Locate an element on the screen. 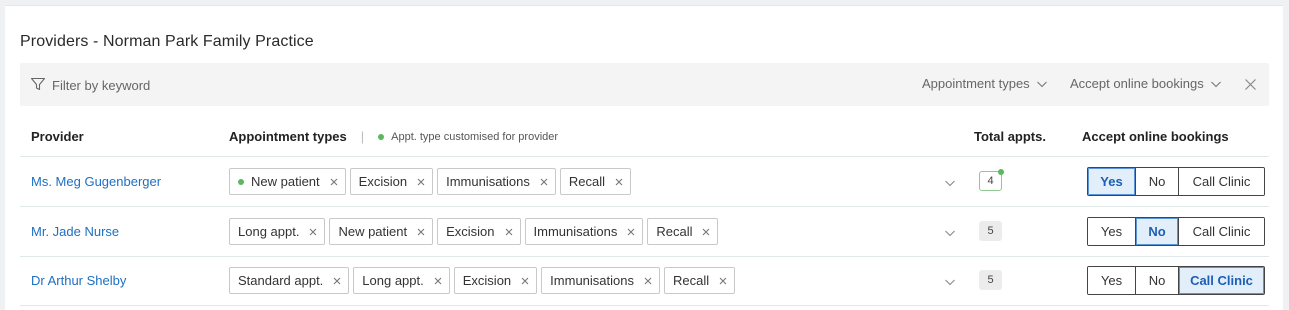  customised-legend-dot is located at coordinates (381, 136).